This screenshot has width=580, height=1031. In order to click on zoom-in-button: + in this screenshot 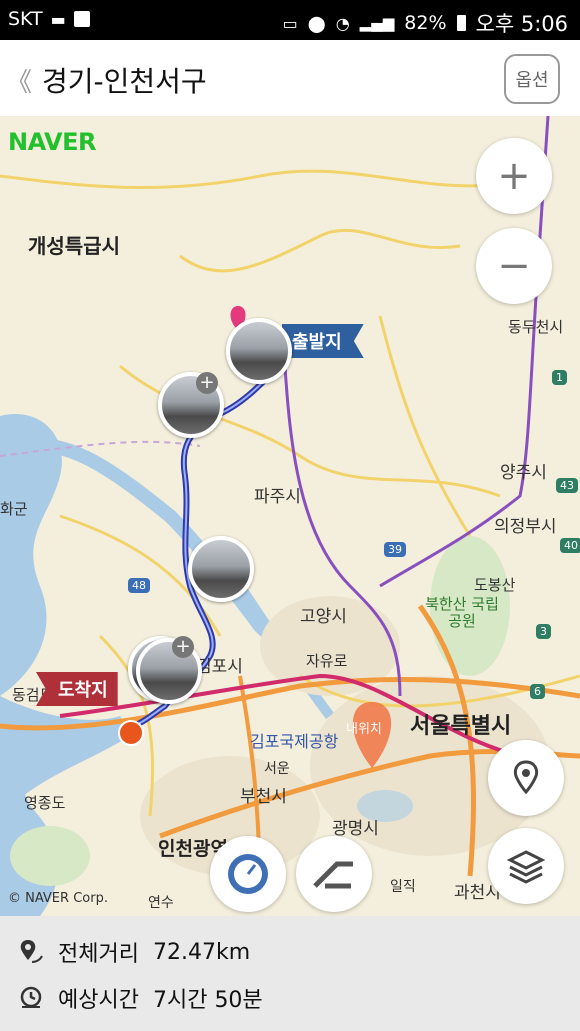, I will do `click(514, 176)`.